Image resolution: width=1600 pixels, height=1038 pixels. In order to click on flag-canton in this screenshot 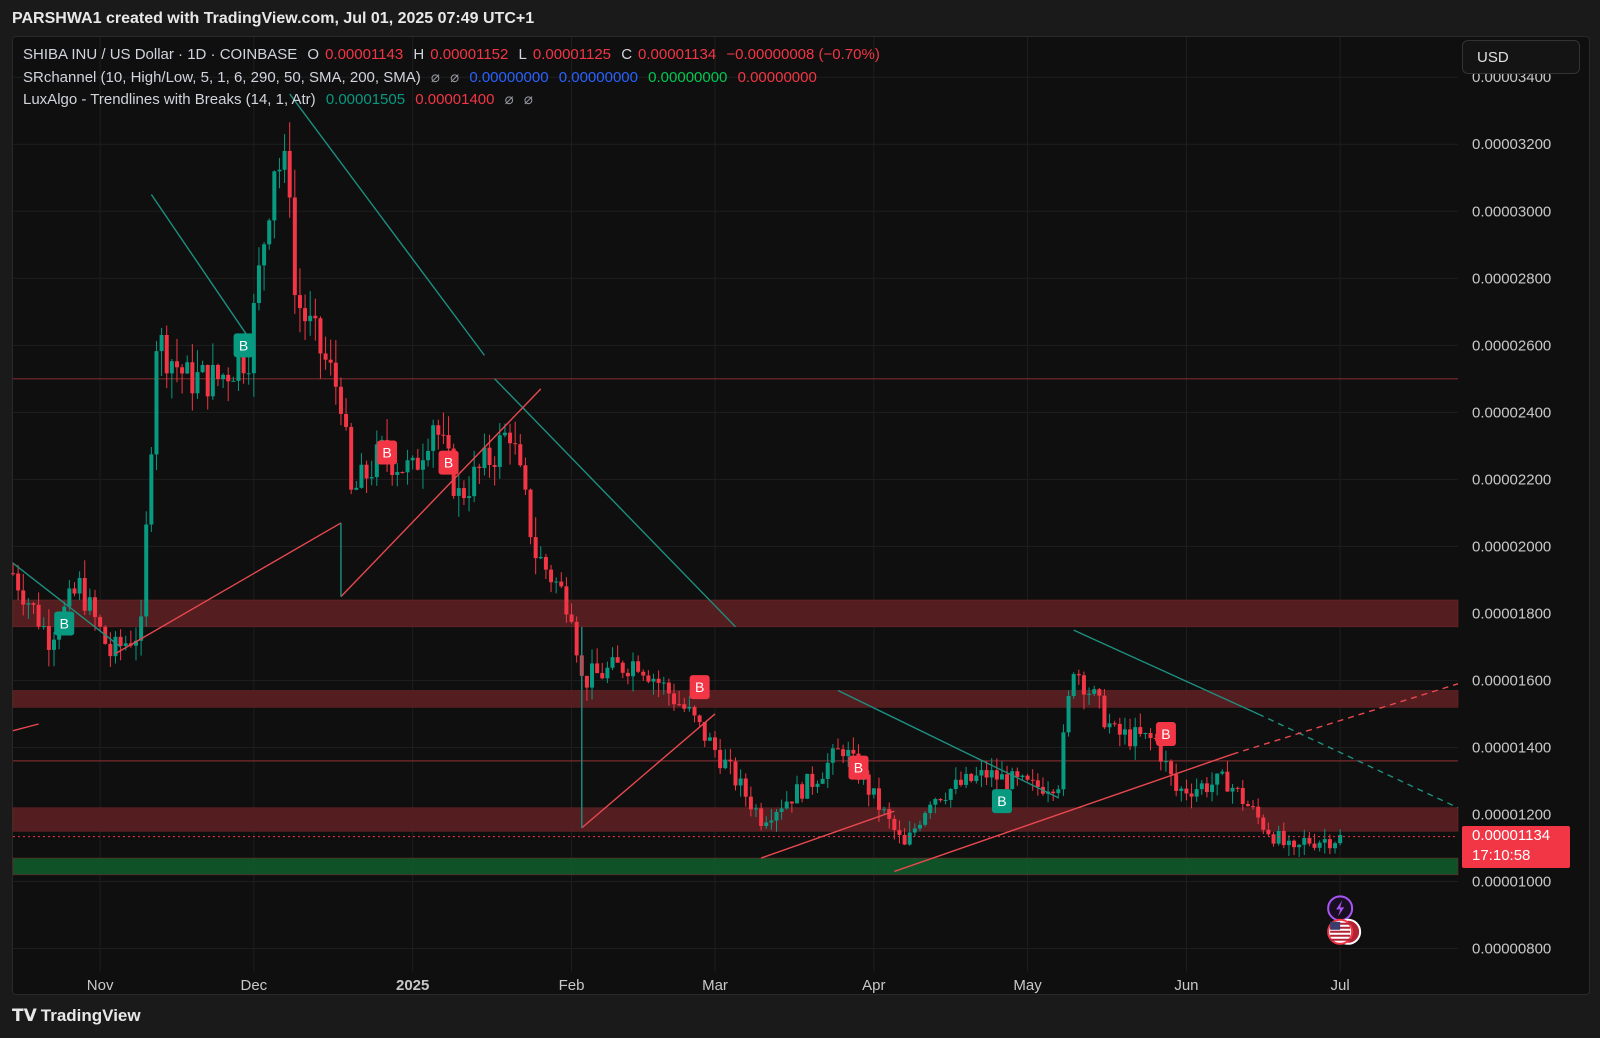, I will do `click(1335, 925)`.